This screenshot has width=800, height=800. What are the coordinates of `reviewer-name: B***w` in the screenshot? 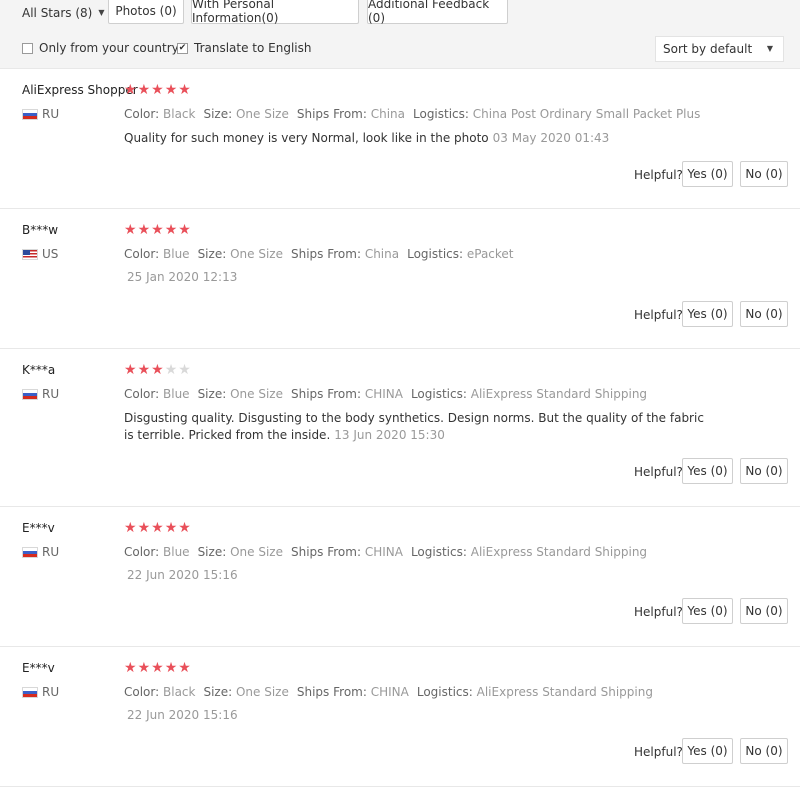 It's located at (40, 230).